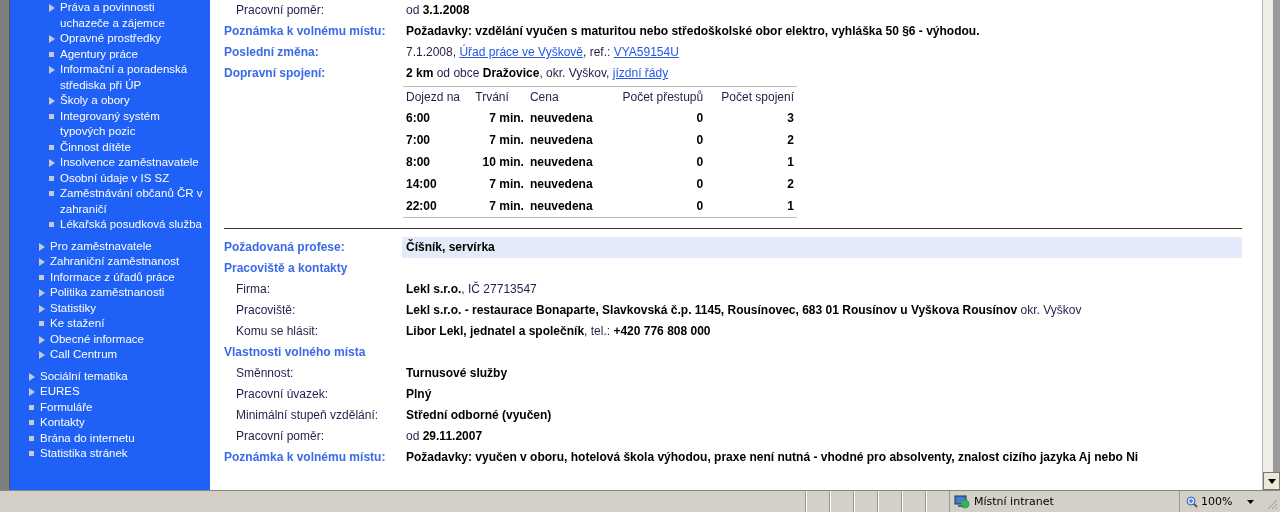 This screenshot has height=512, width=1280. I want to click on sidebar-link: Sociální tematika, so click(123, 376).